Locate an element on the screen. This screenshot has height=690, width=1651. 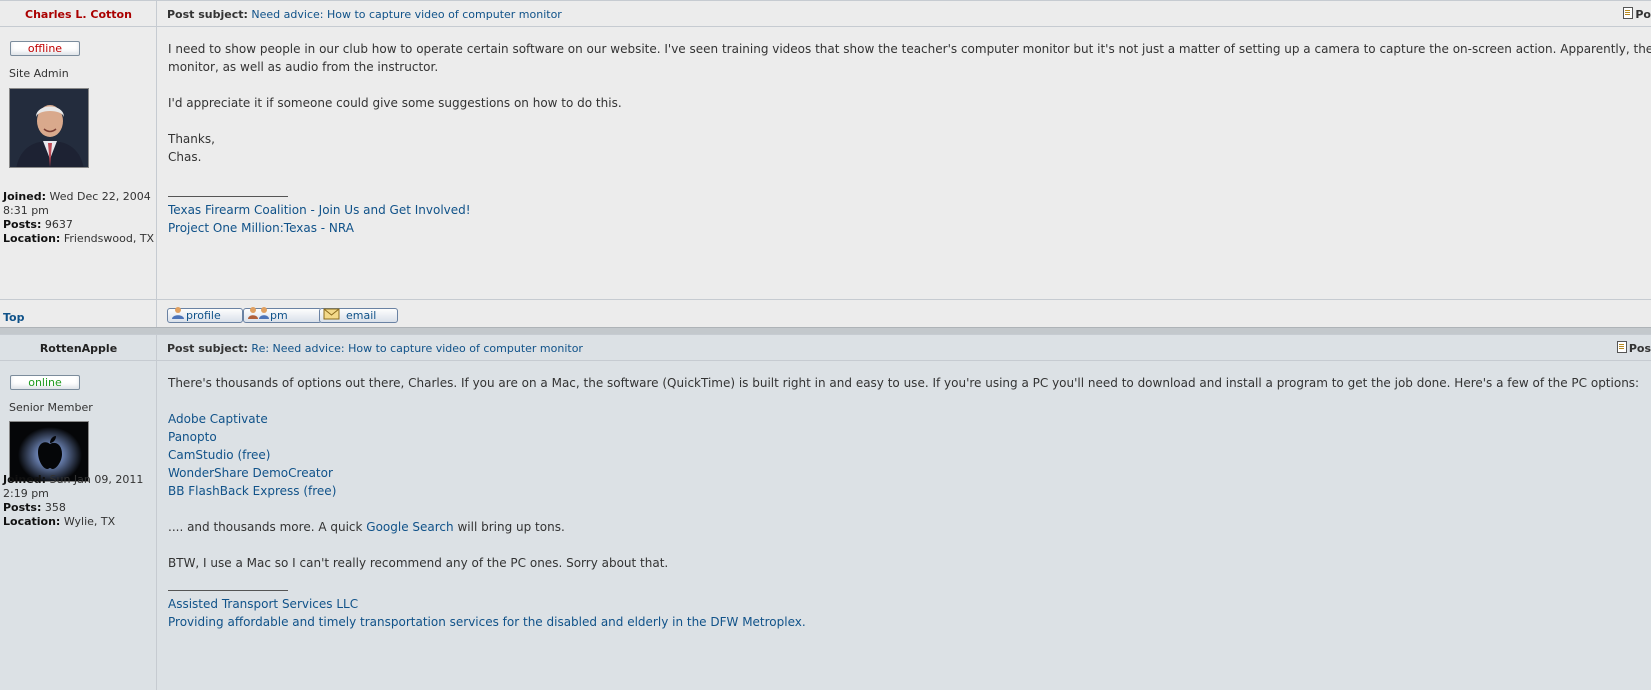
status-badge: online is located at coordinates (45, 382).